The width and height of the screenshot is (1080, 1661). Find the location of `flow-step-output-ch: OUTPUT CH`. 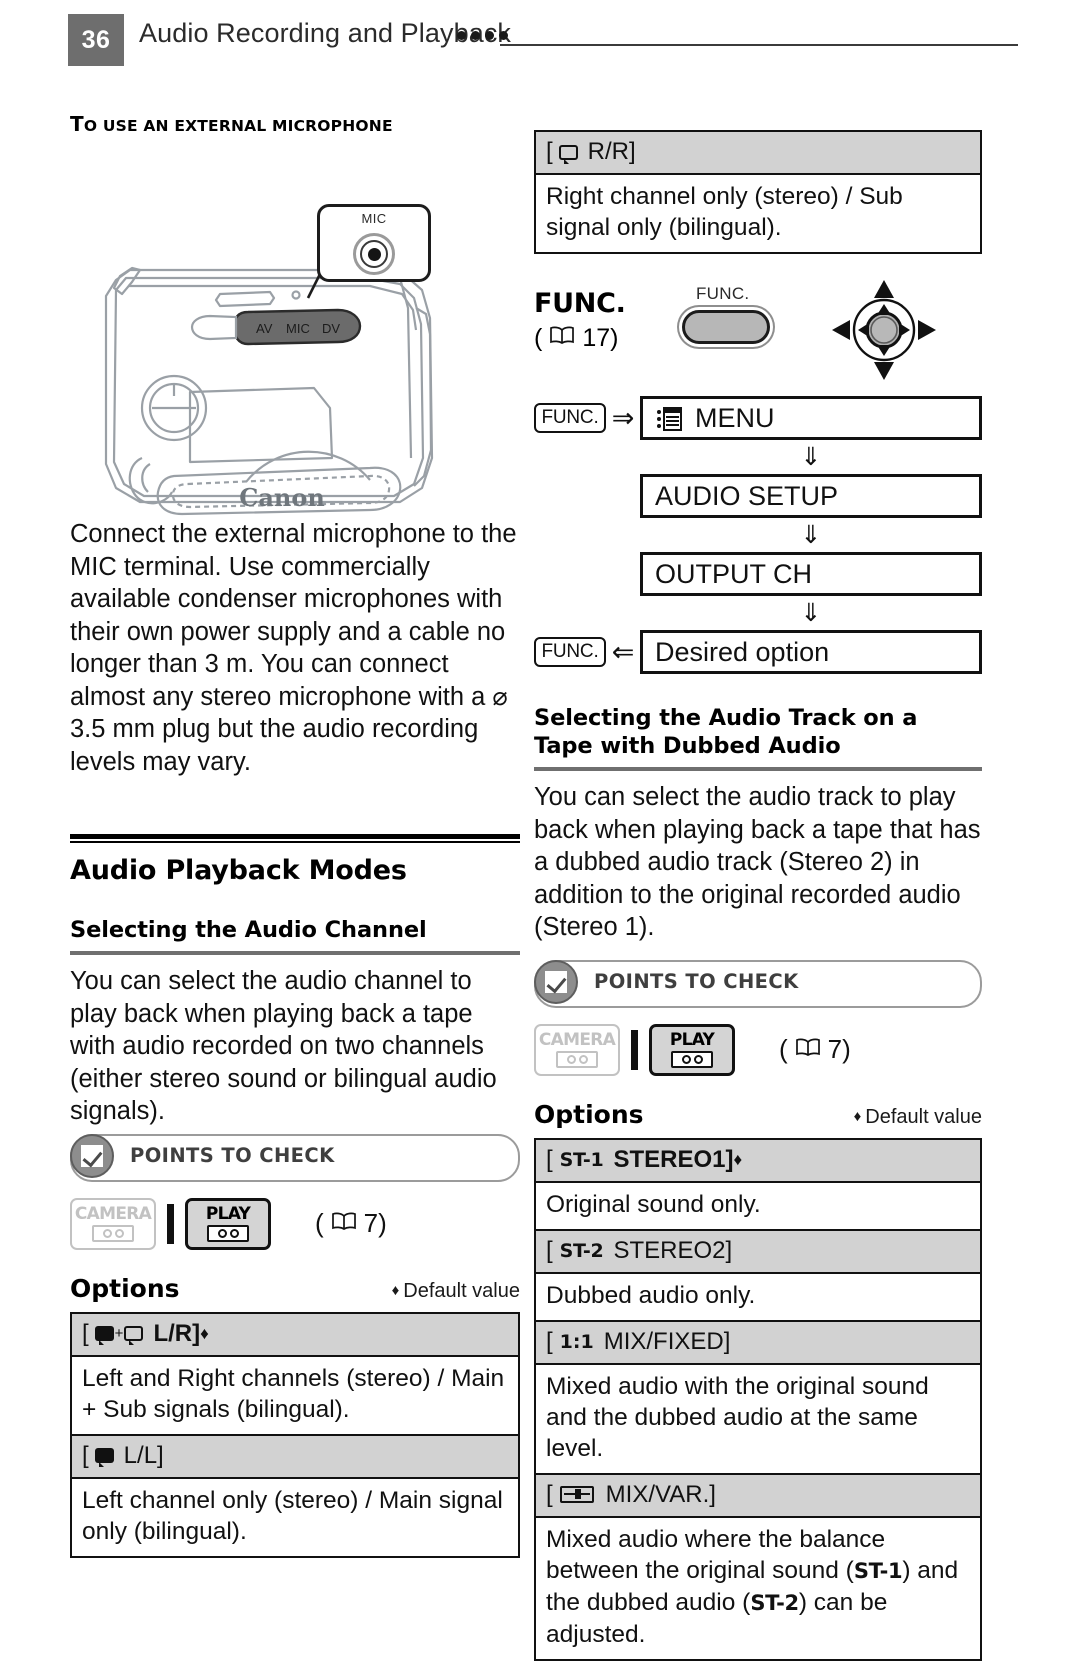

flow-step-output-ch: OUTPUT CH is located at coordinates (811, 574).